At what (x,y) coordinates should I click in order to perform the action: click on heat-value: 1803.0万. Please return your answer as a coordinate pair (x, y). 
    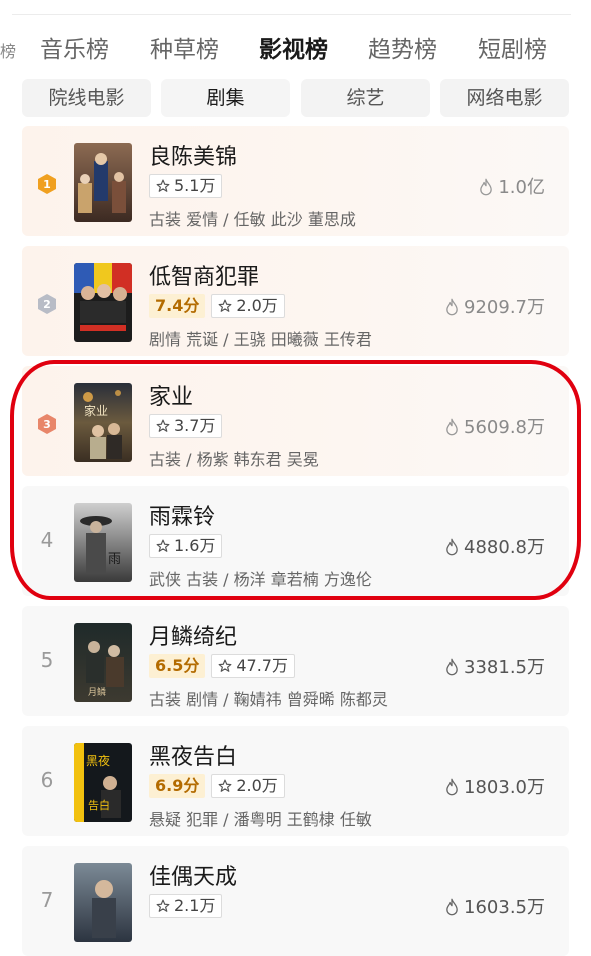
    Looking at the image, I should click on (494, 786).